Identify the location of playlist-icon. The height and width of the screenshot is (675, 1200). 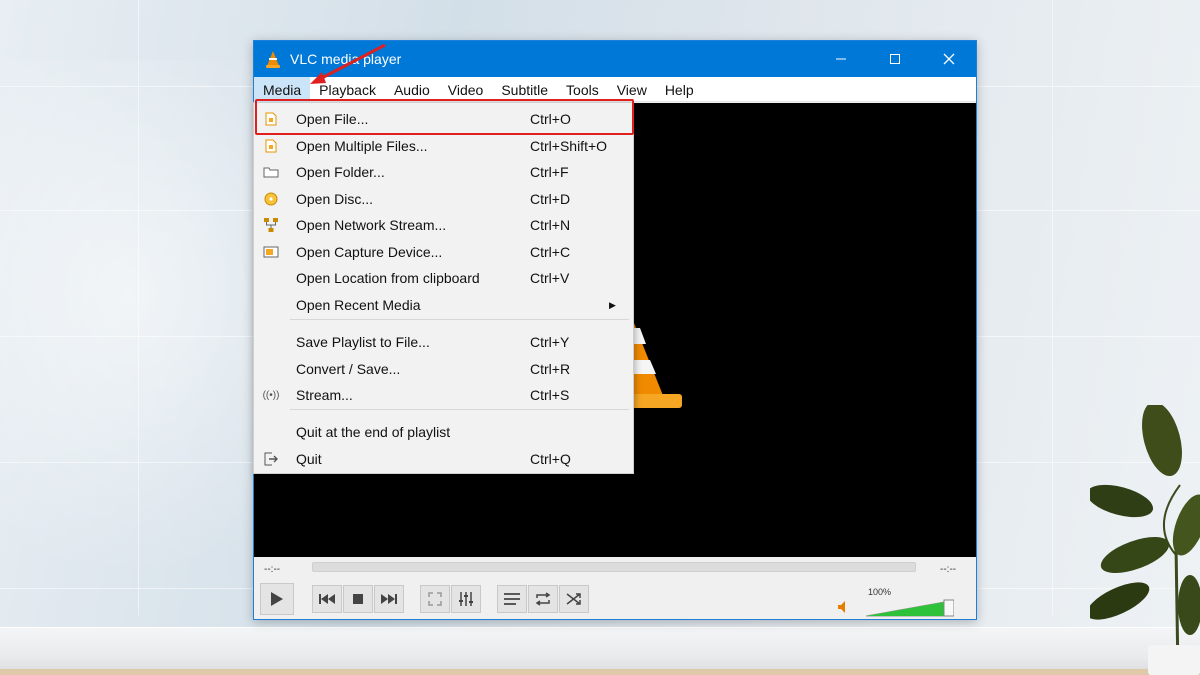
(512, 599).